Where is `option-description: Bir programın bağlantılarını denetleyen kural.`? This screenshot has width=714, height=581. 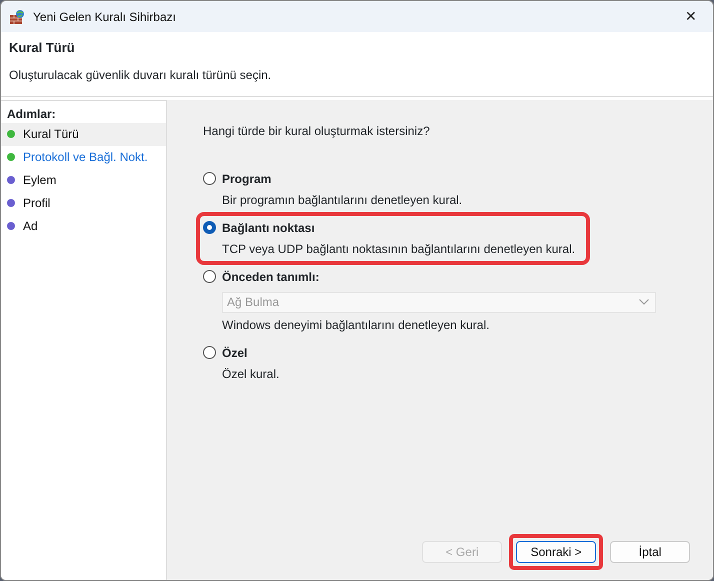
option-description: Bir programın bağlantılarını denetleyen kural. is located at coordinates (343, 200).